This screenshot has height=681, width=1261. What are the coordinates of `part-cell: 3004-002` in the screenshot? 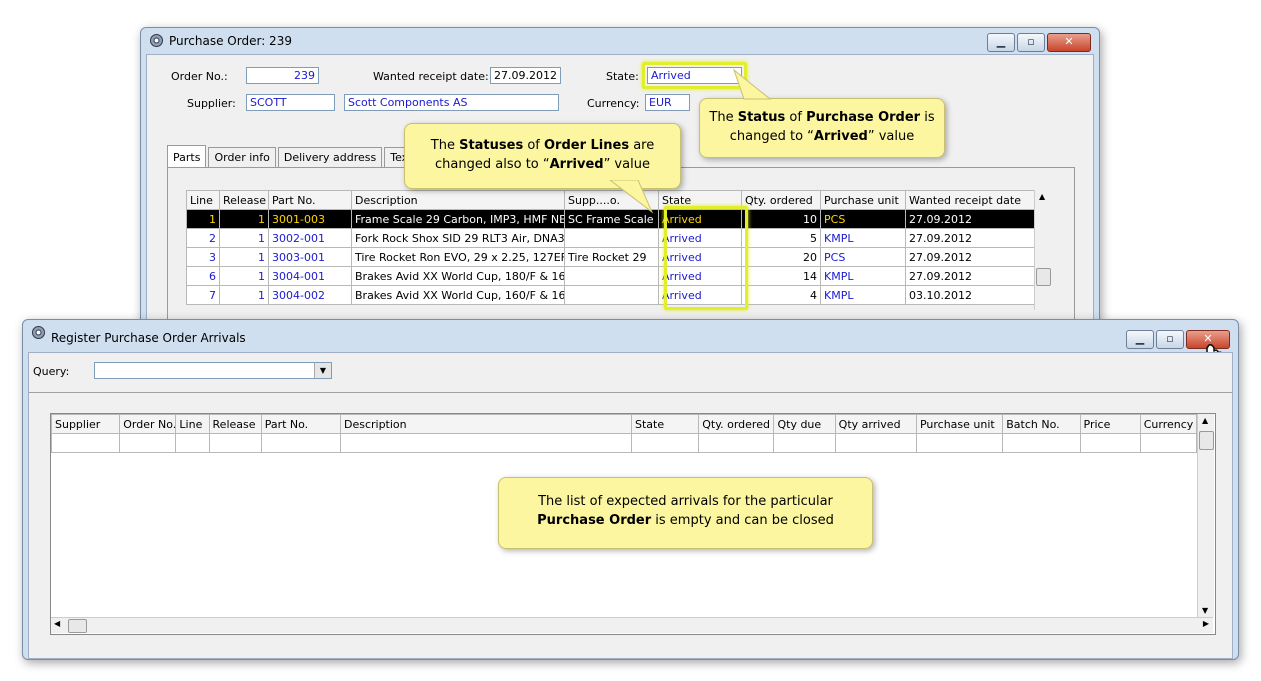 It's located at (310, 295).